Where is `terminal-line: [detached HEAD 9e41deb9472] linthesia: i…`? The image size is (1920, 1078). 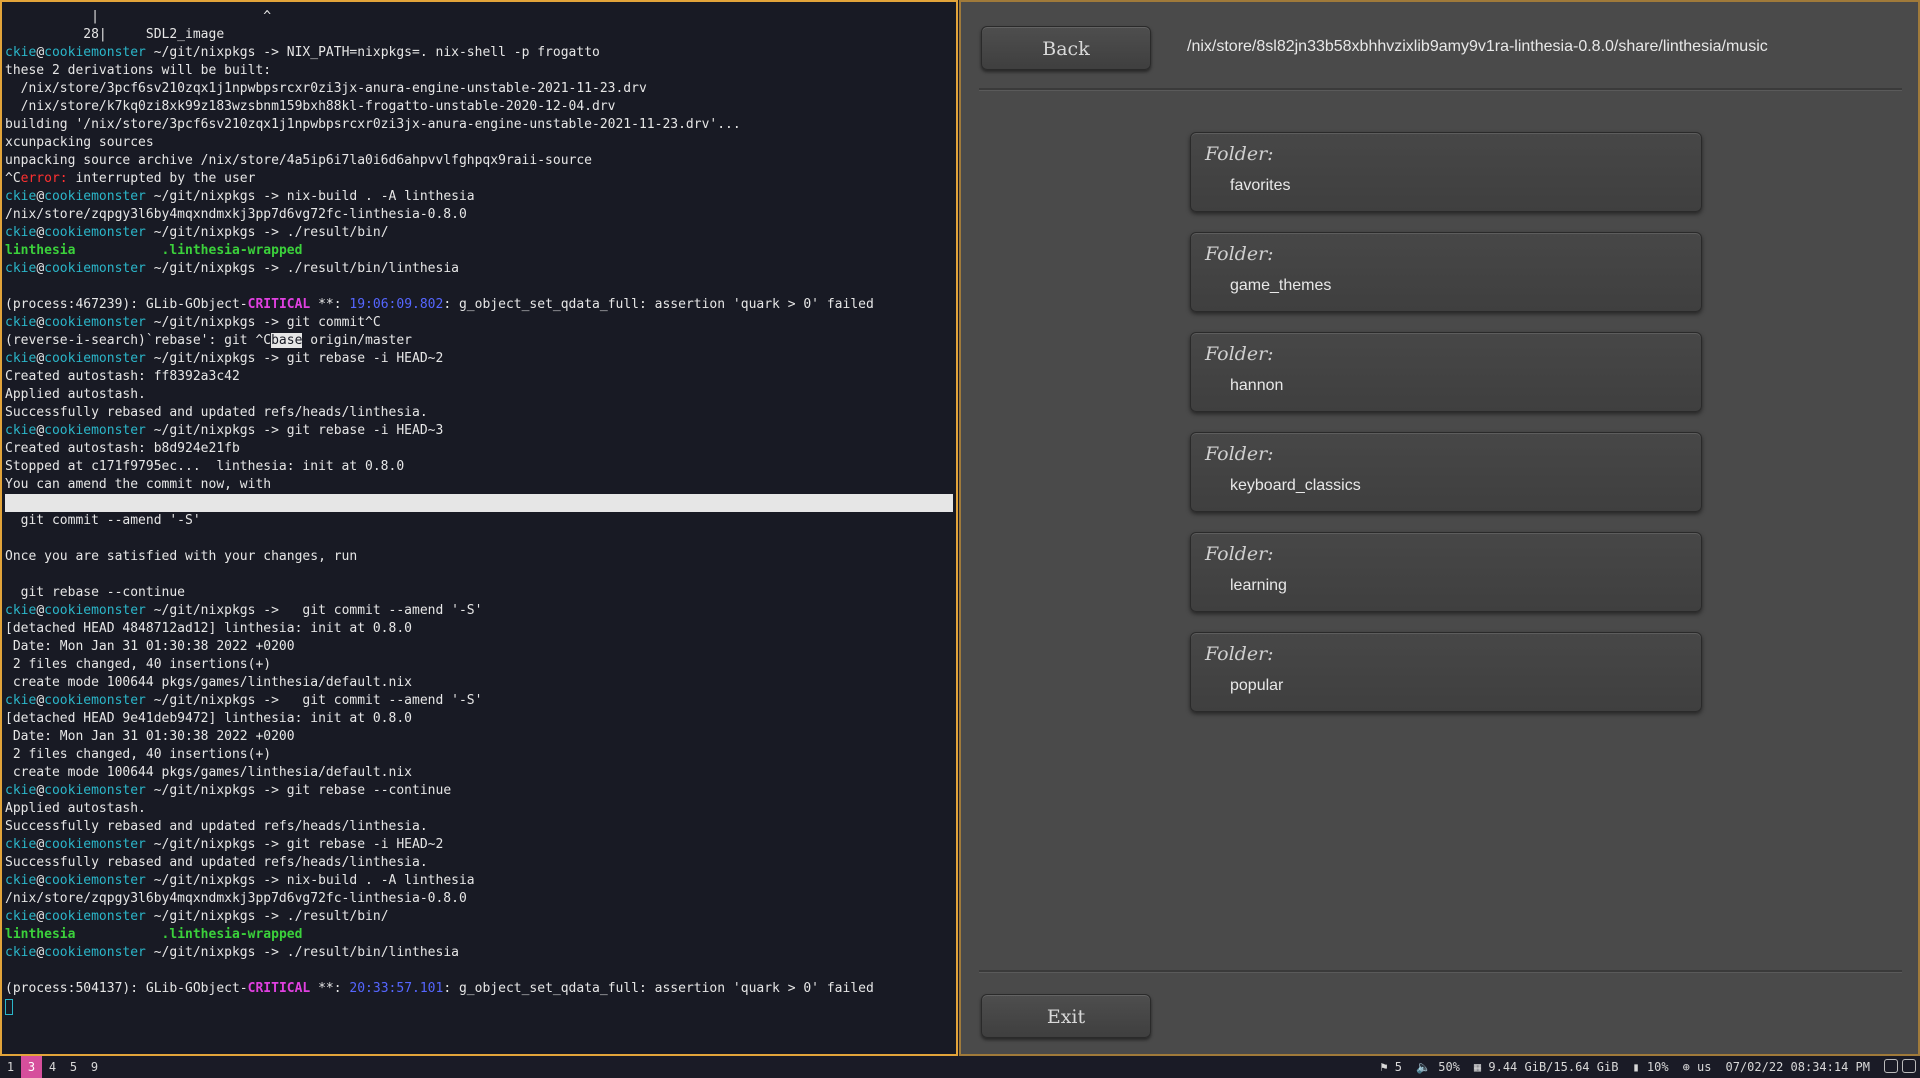
terminal-line: [detached HEAD 9e41deb9472] linthesia: i… is located at coordinates (208, 718).